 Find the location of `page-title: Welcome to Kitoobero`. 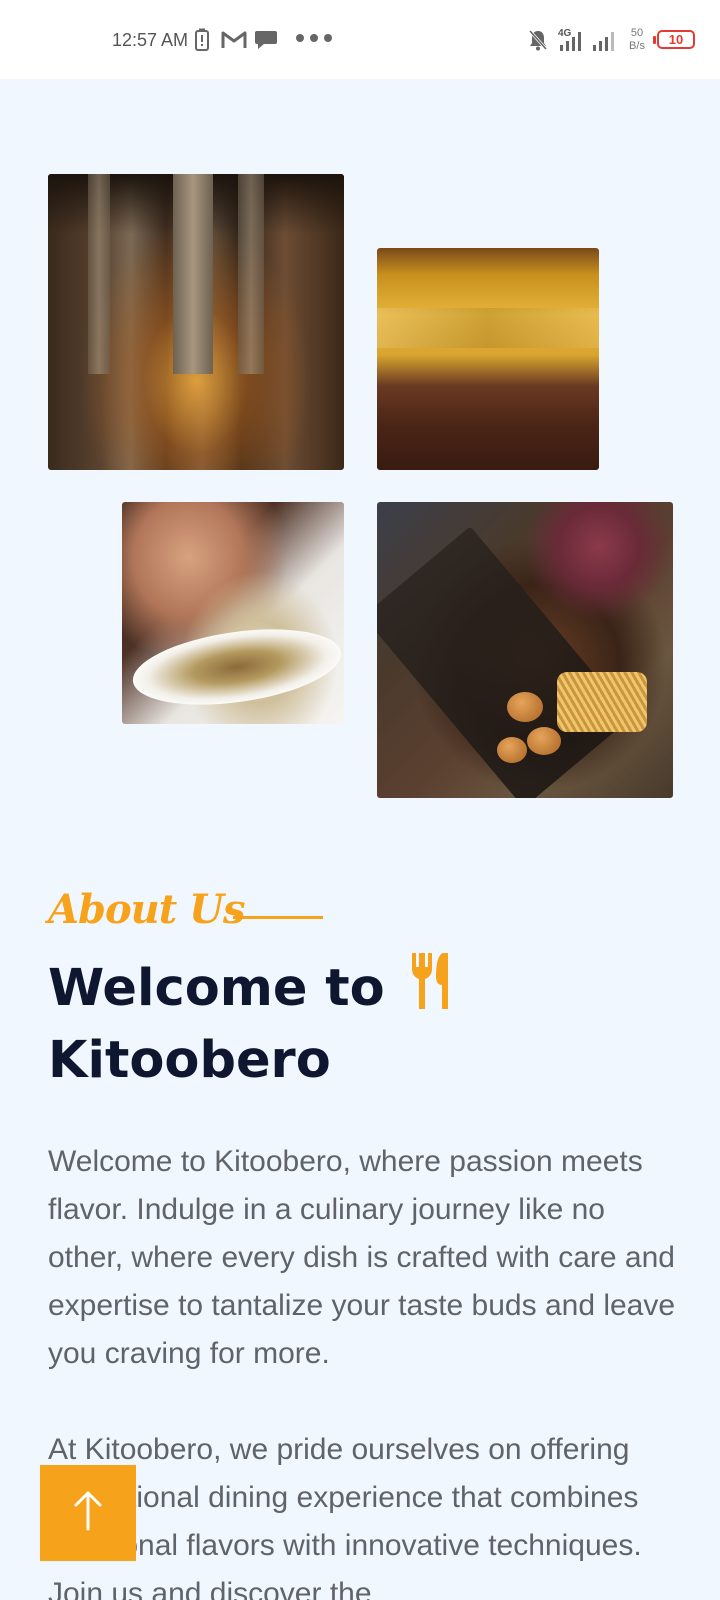

page-title: Welcome to Kitoobero is located at coordinates (348, 1024).